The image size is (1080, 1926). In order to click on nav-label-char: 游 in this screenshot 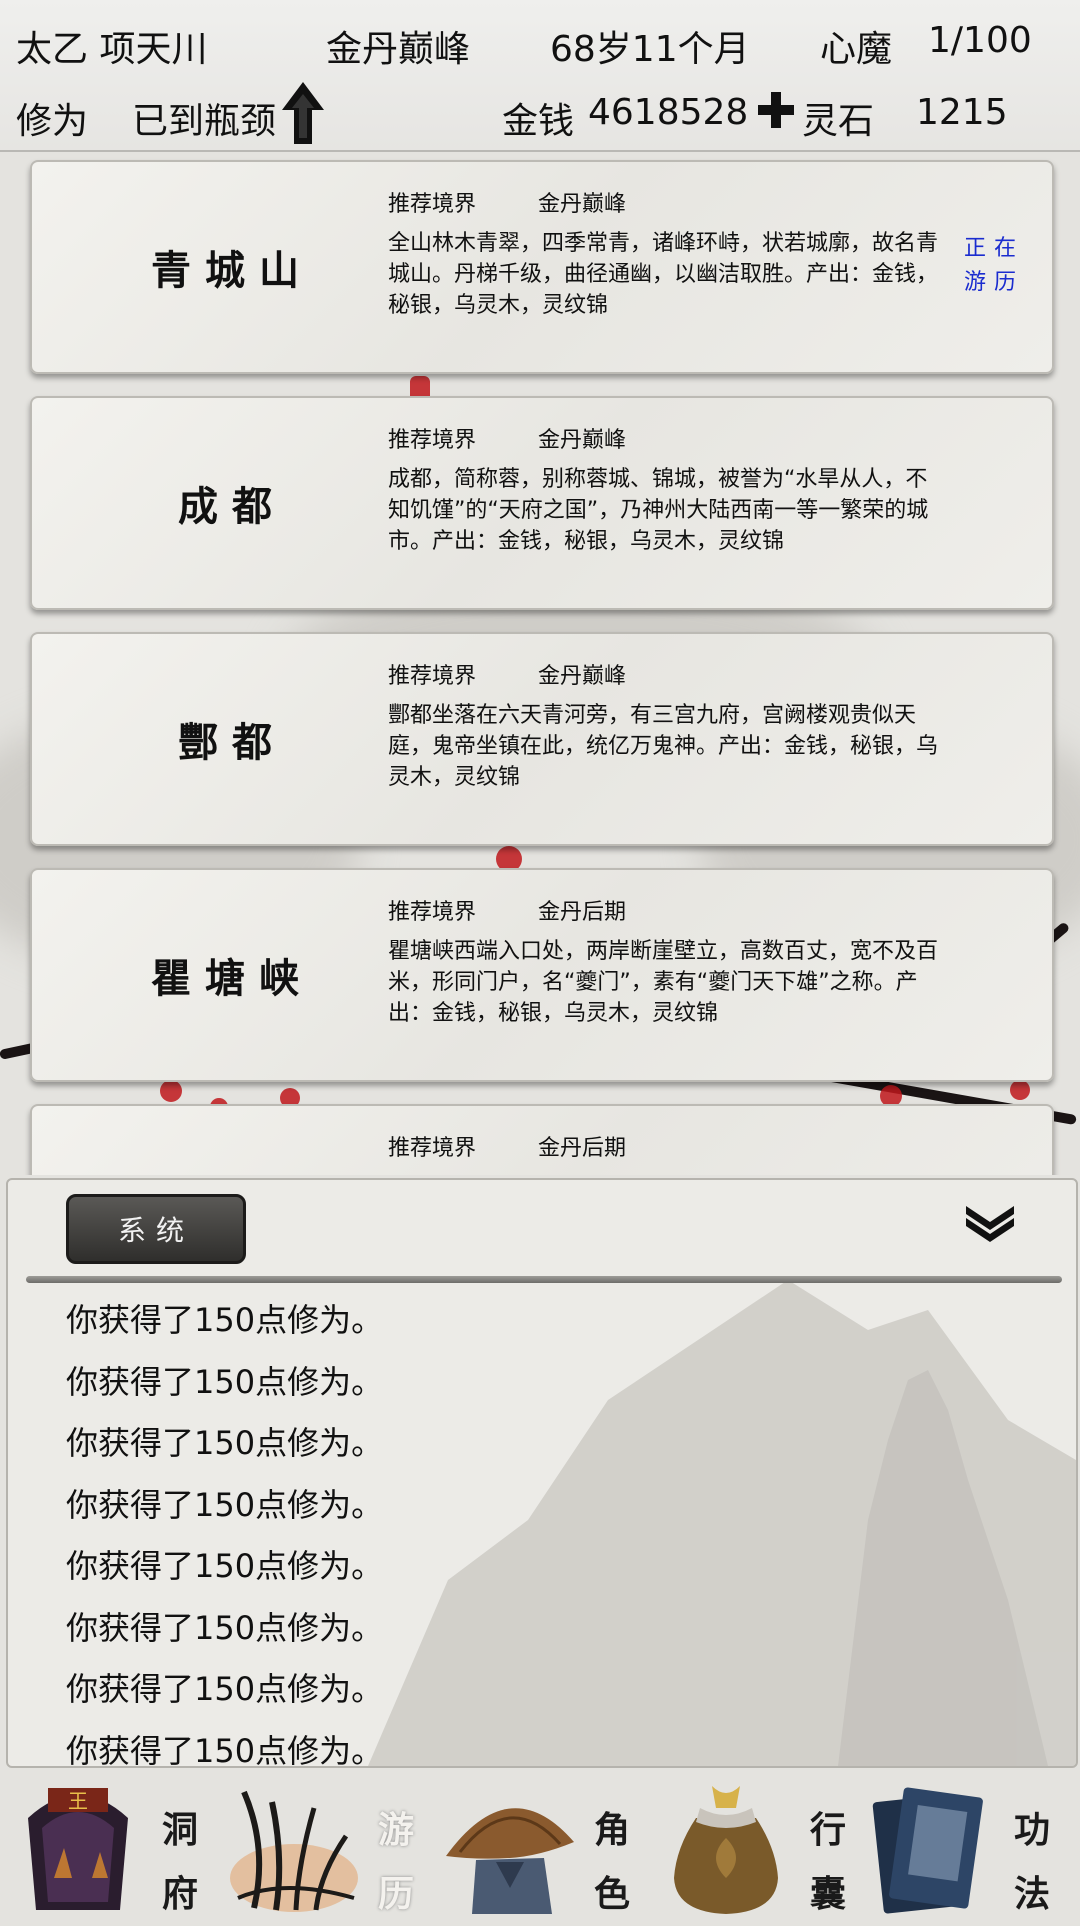, I will do `click(395, 1830)`.